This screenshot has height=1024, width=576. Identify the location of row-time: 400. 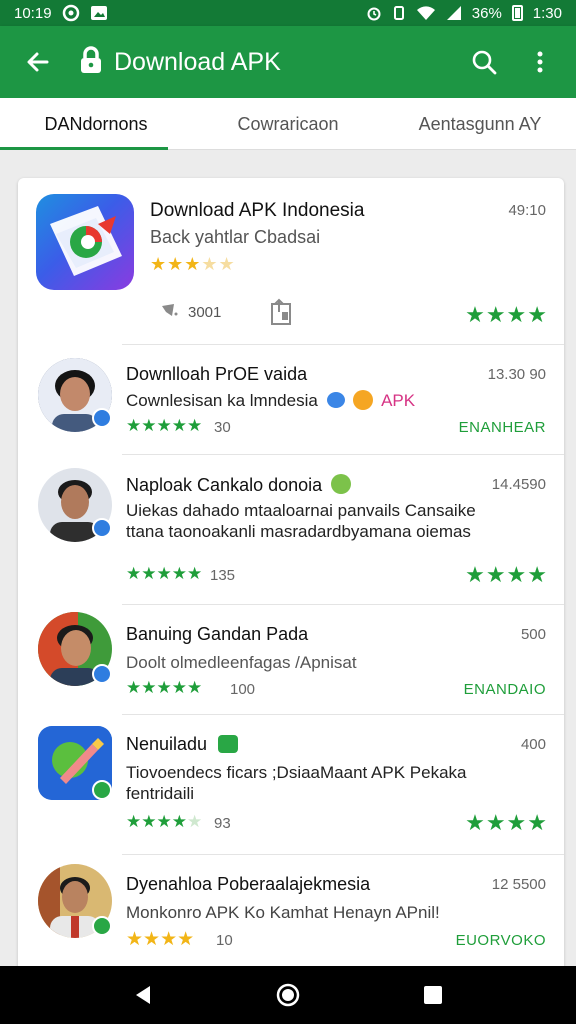
(533, 744).